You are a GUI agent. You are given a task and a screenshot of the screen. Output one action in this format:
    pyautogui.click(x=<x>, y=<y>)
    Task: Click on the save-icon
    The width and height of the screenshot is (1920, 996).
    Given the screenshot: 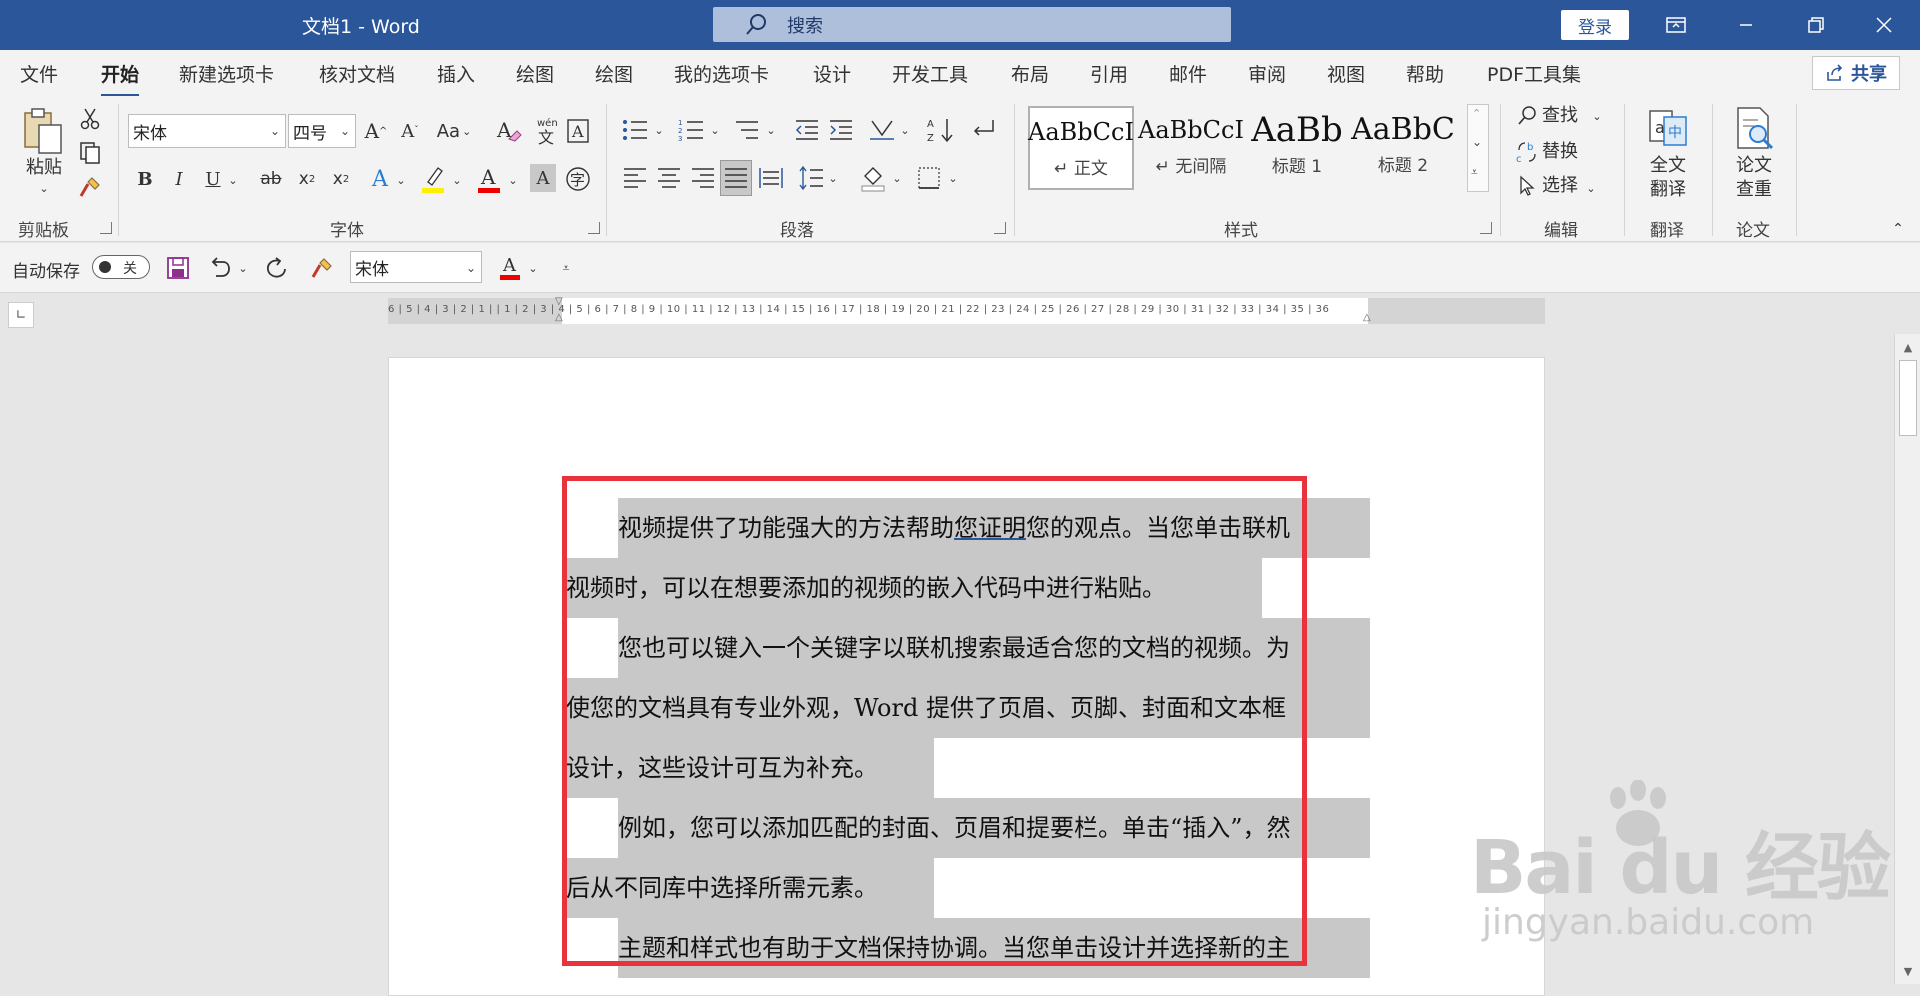 What is the action you would take?
    pyautogui.click(x=178, y=268)
    